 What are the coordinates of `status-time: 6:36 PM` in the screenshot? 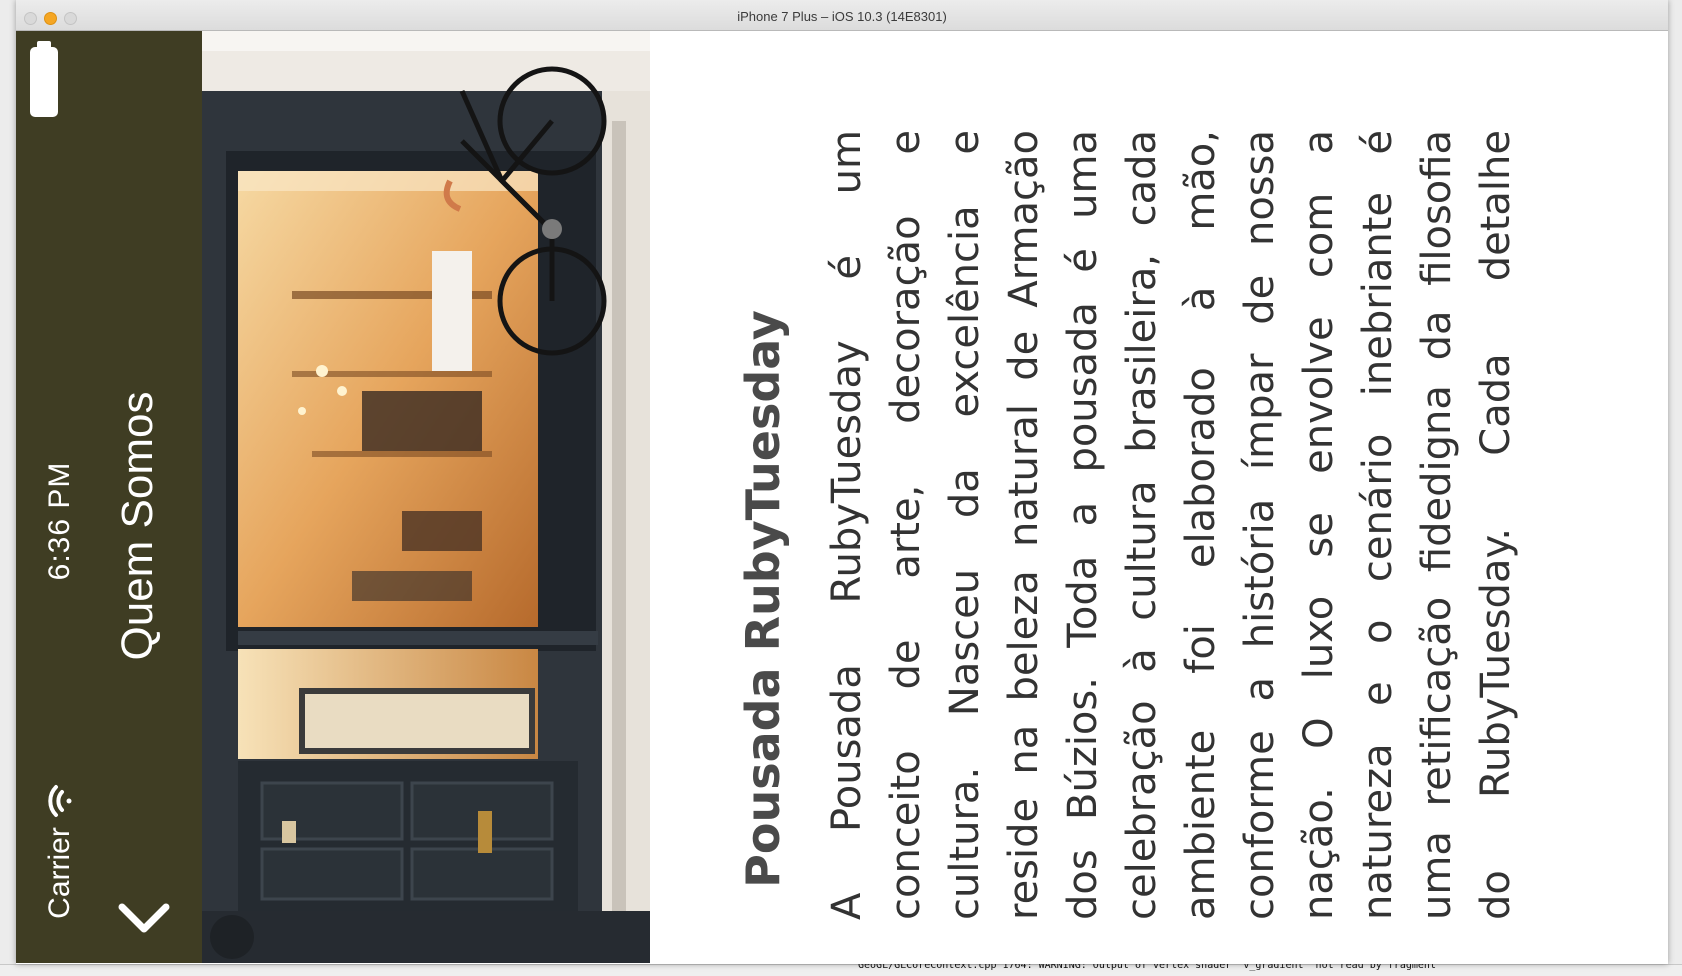 It's located at (59, 521).